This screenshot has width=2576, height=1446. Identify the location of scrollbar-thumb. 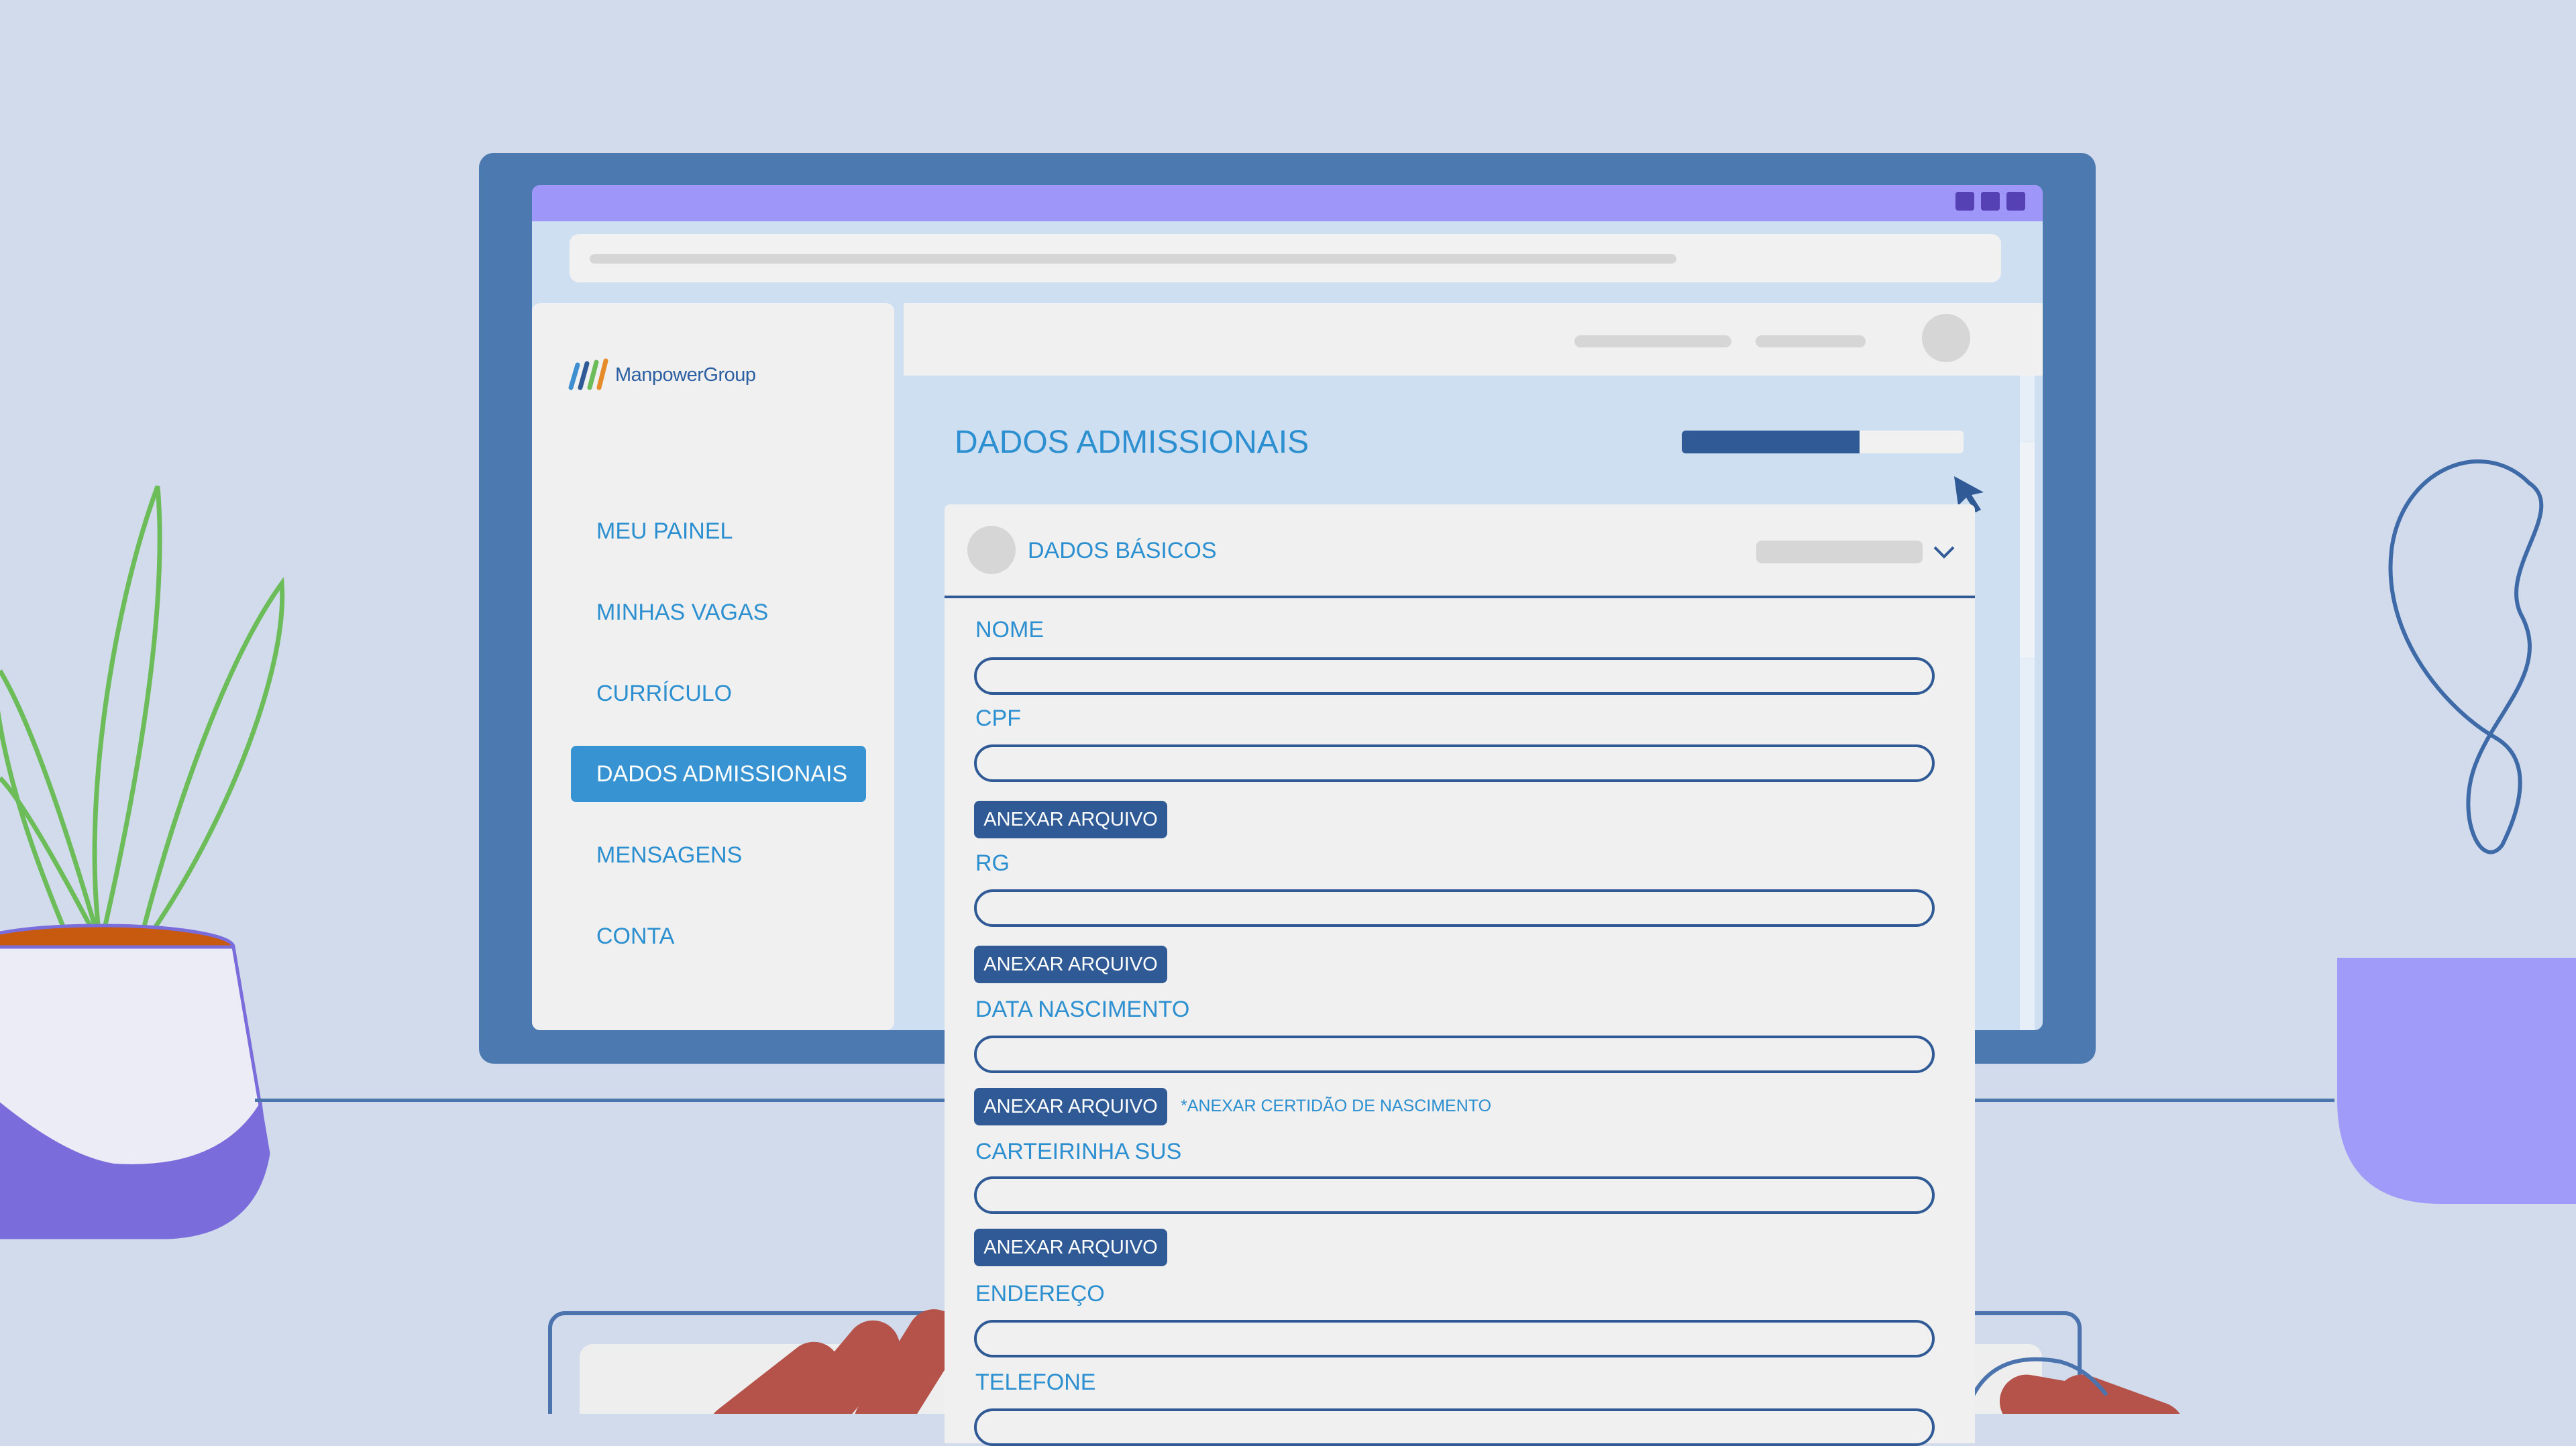
(2027, 550).